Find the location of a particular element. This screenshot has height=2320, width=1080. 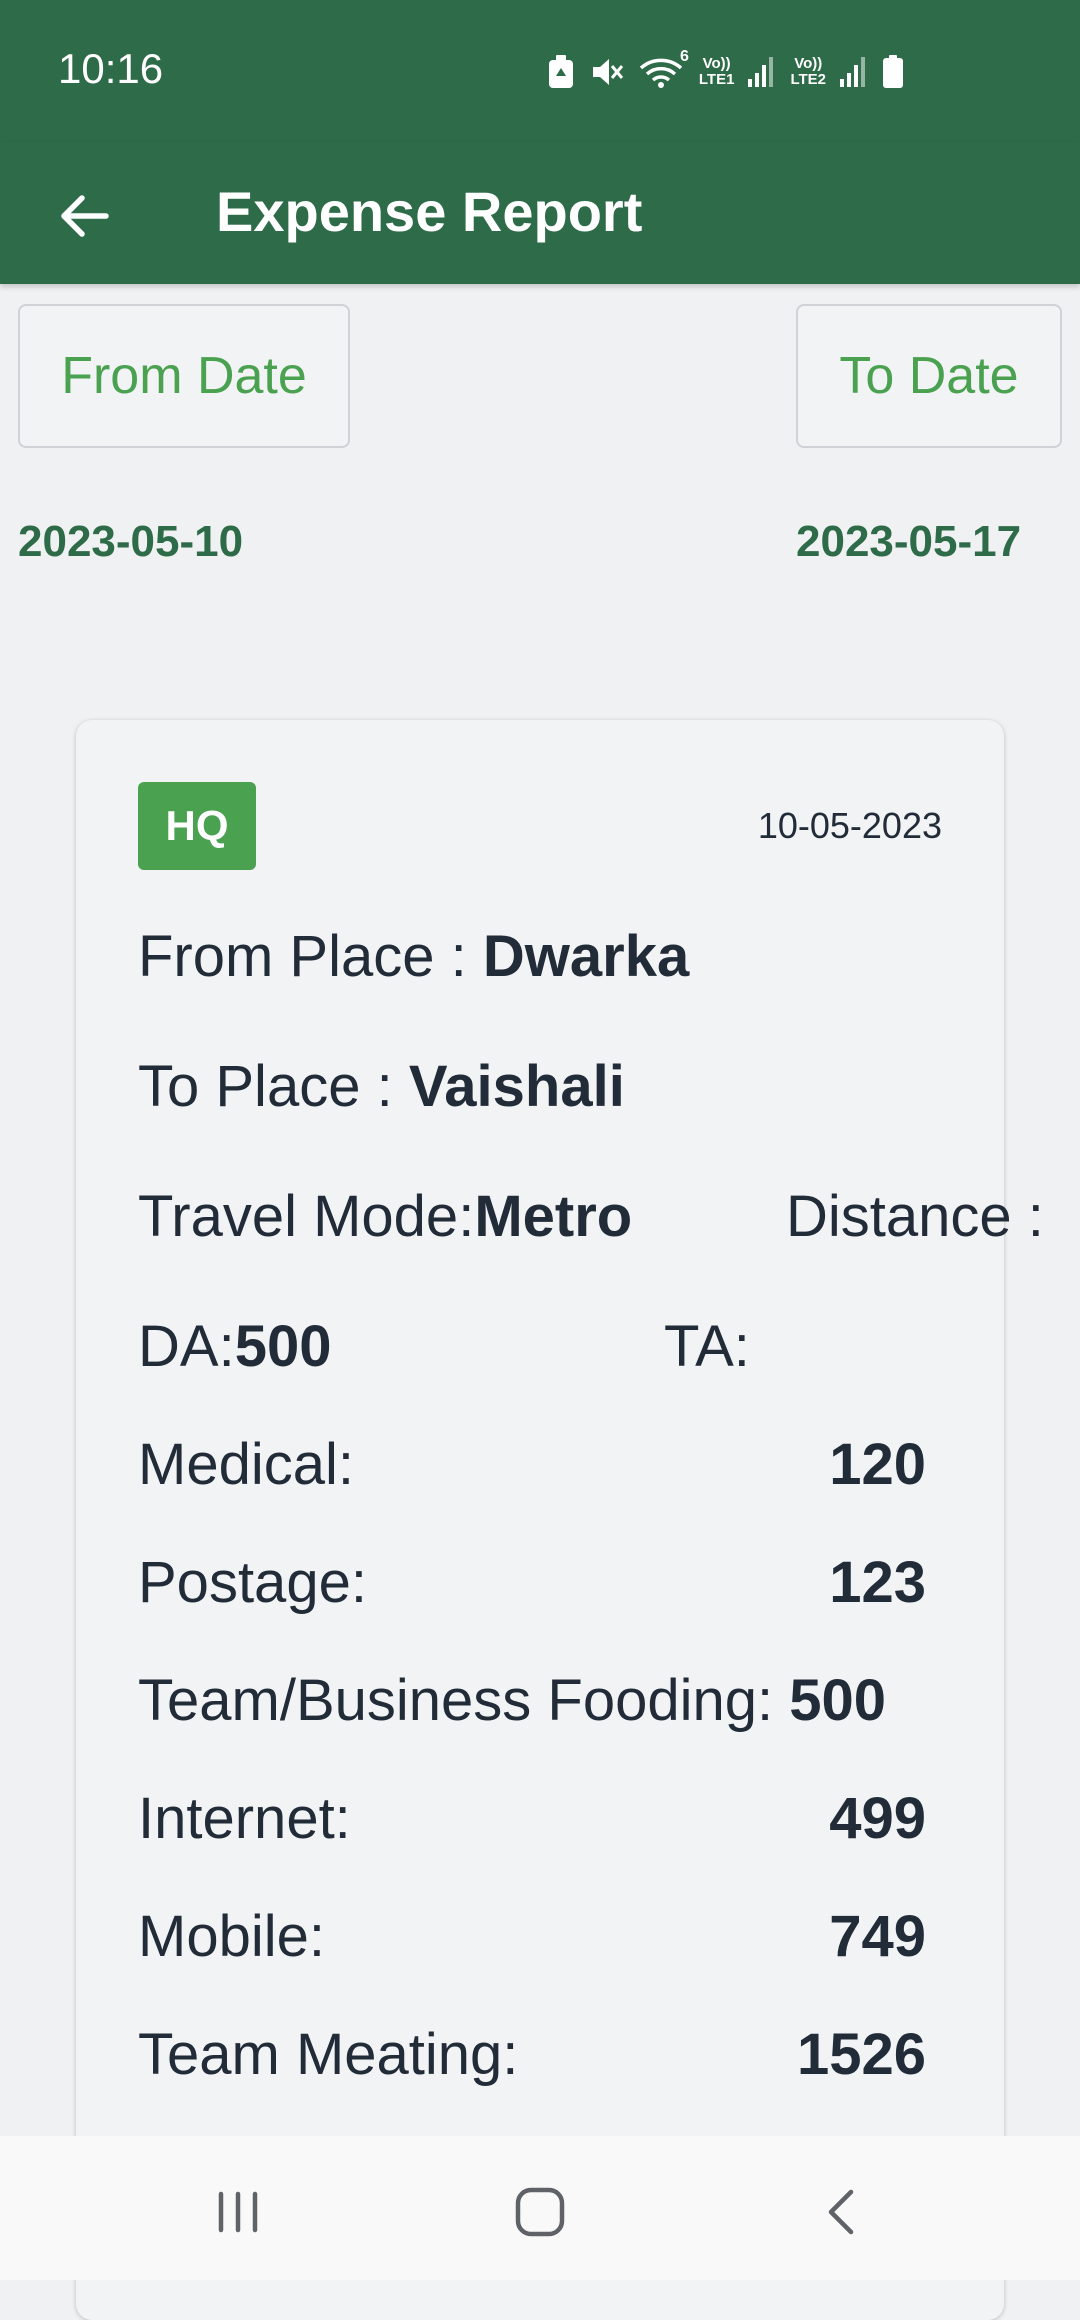

battery-saver-icon is located at coordinates (561, 72).